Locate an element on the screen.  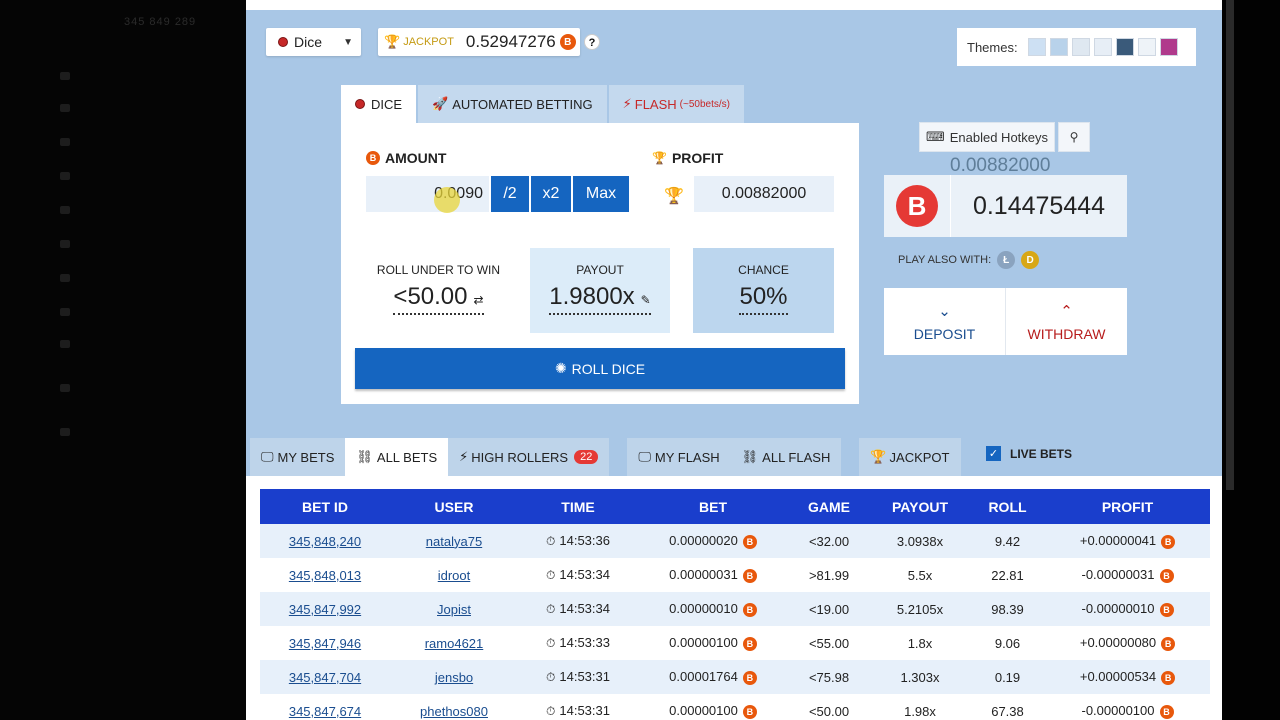
bet-profit-cell: +0.00000534 B is located at coordinates (1127, 677).